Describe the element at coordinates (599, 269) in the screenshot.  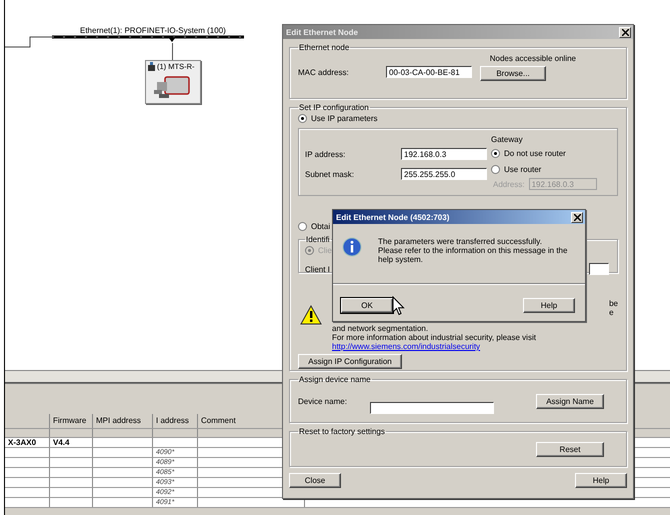
I see `client-id-field` at that location.